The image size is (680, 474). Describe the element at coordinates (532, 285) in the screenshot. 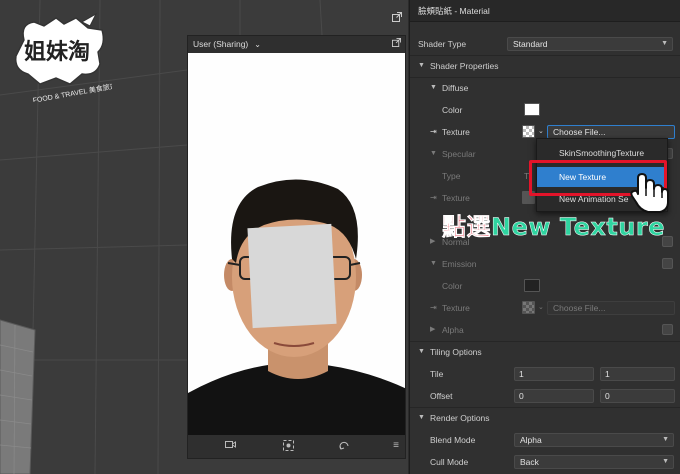

I see `emission-color-swatch` at that location.